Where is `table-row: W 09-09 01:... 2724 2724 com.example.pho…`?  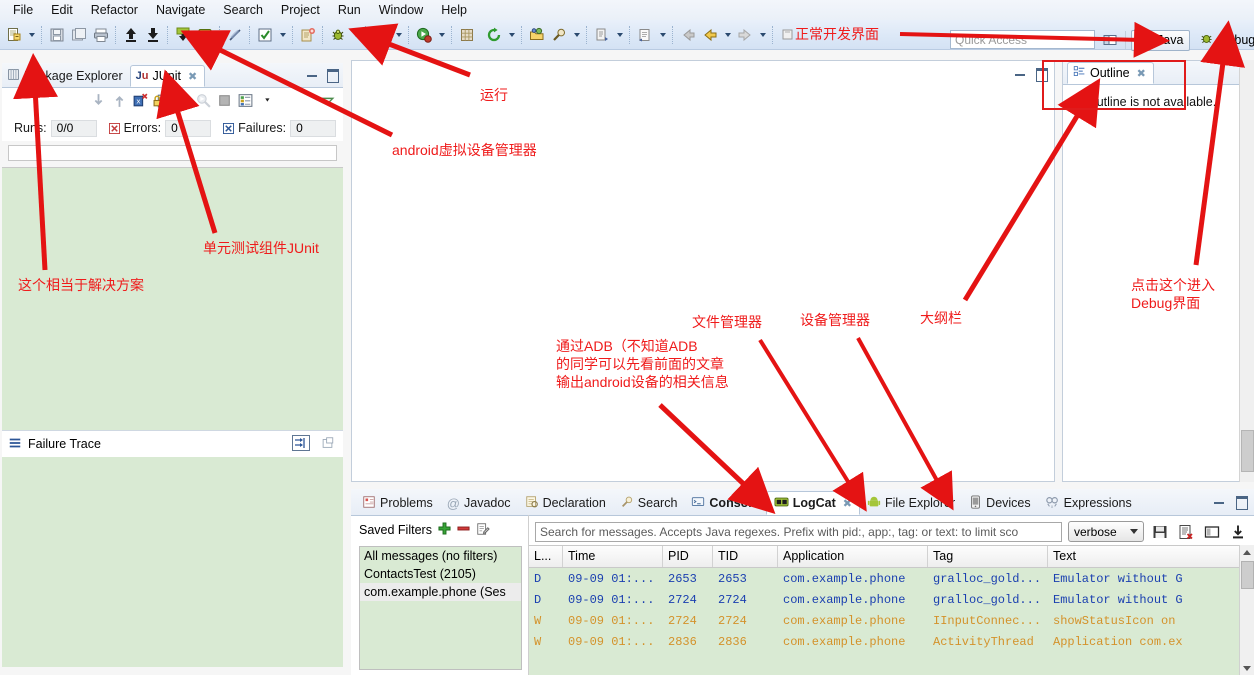 table-row: W 09-09 01:... 2724 2724 com.example.pho… is located at coordinates (891, 620).